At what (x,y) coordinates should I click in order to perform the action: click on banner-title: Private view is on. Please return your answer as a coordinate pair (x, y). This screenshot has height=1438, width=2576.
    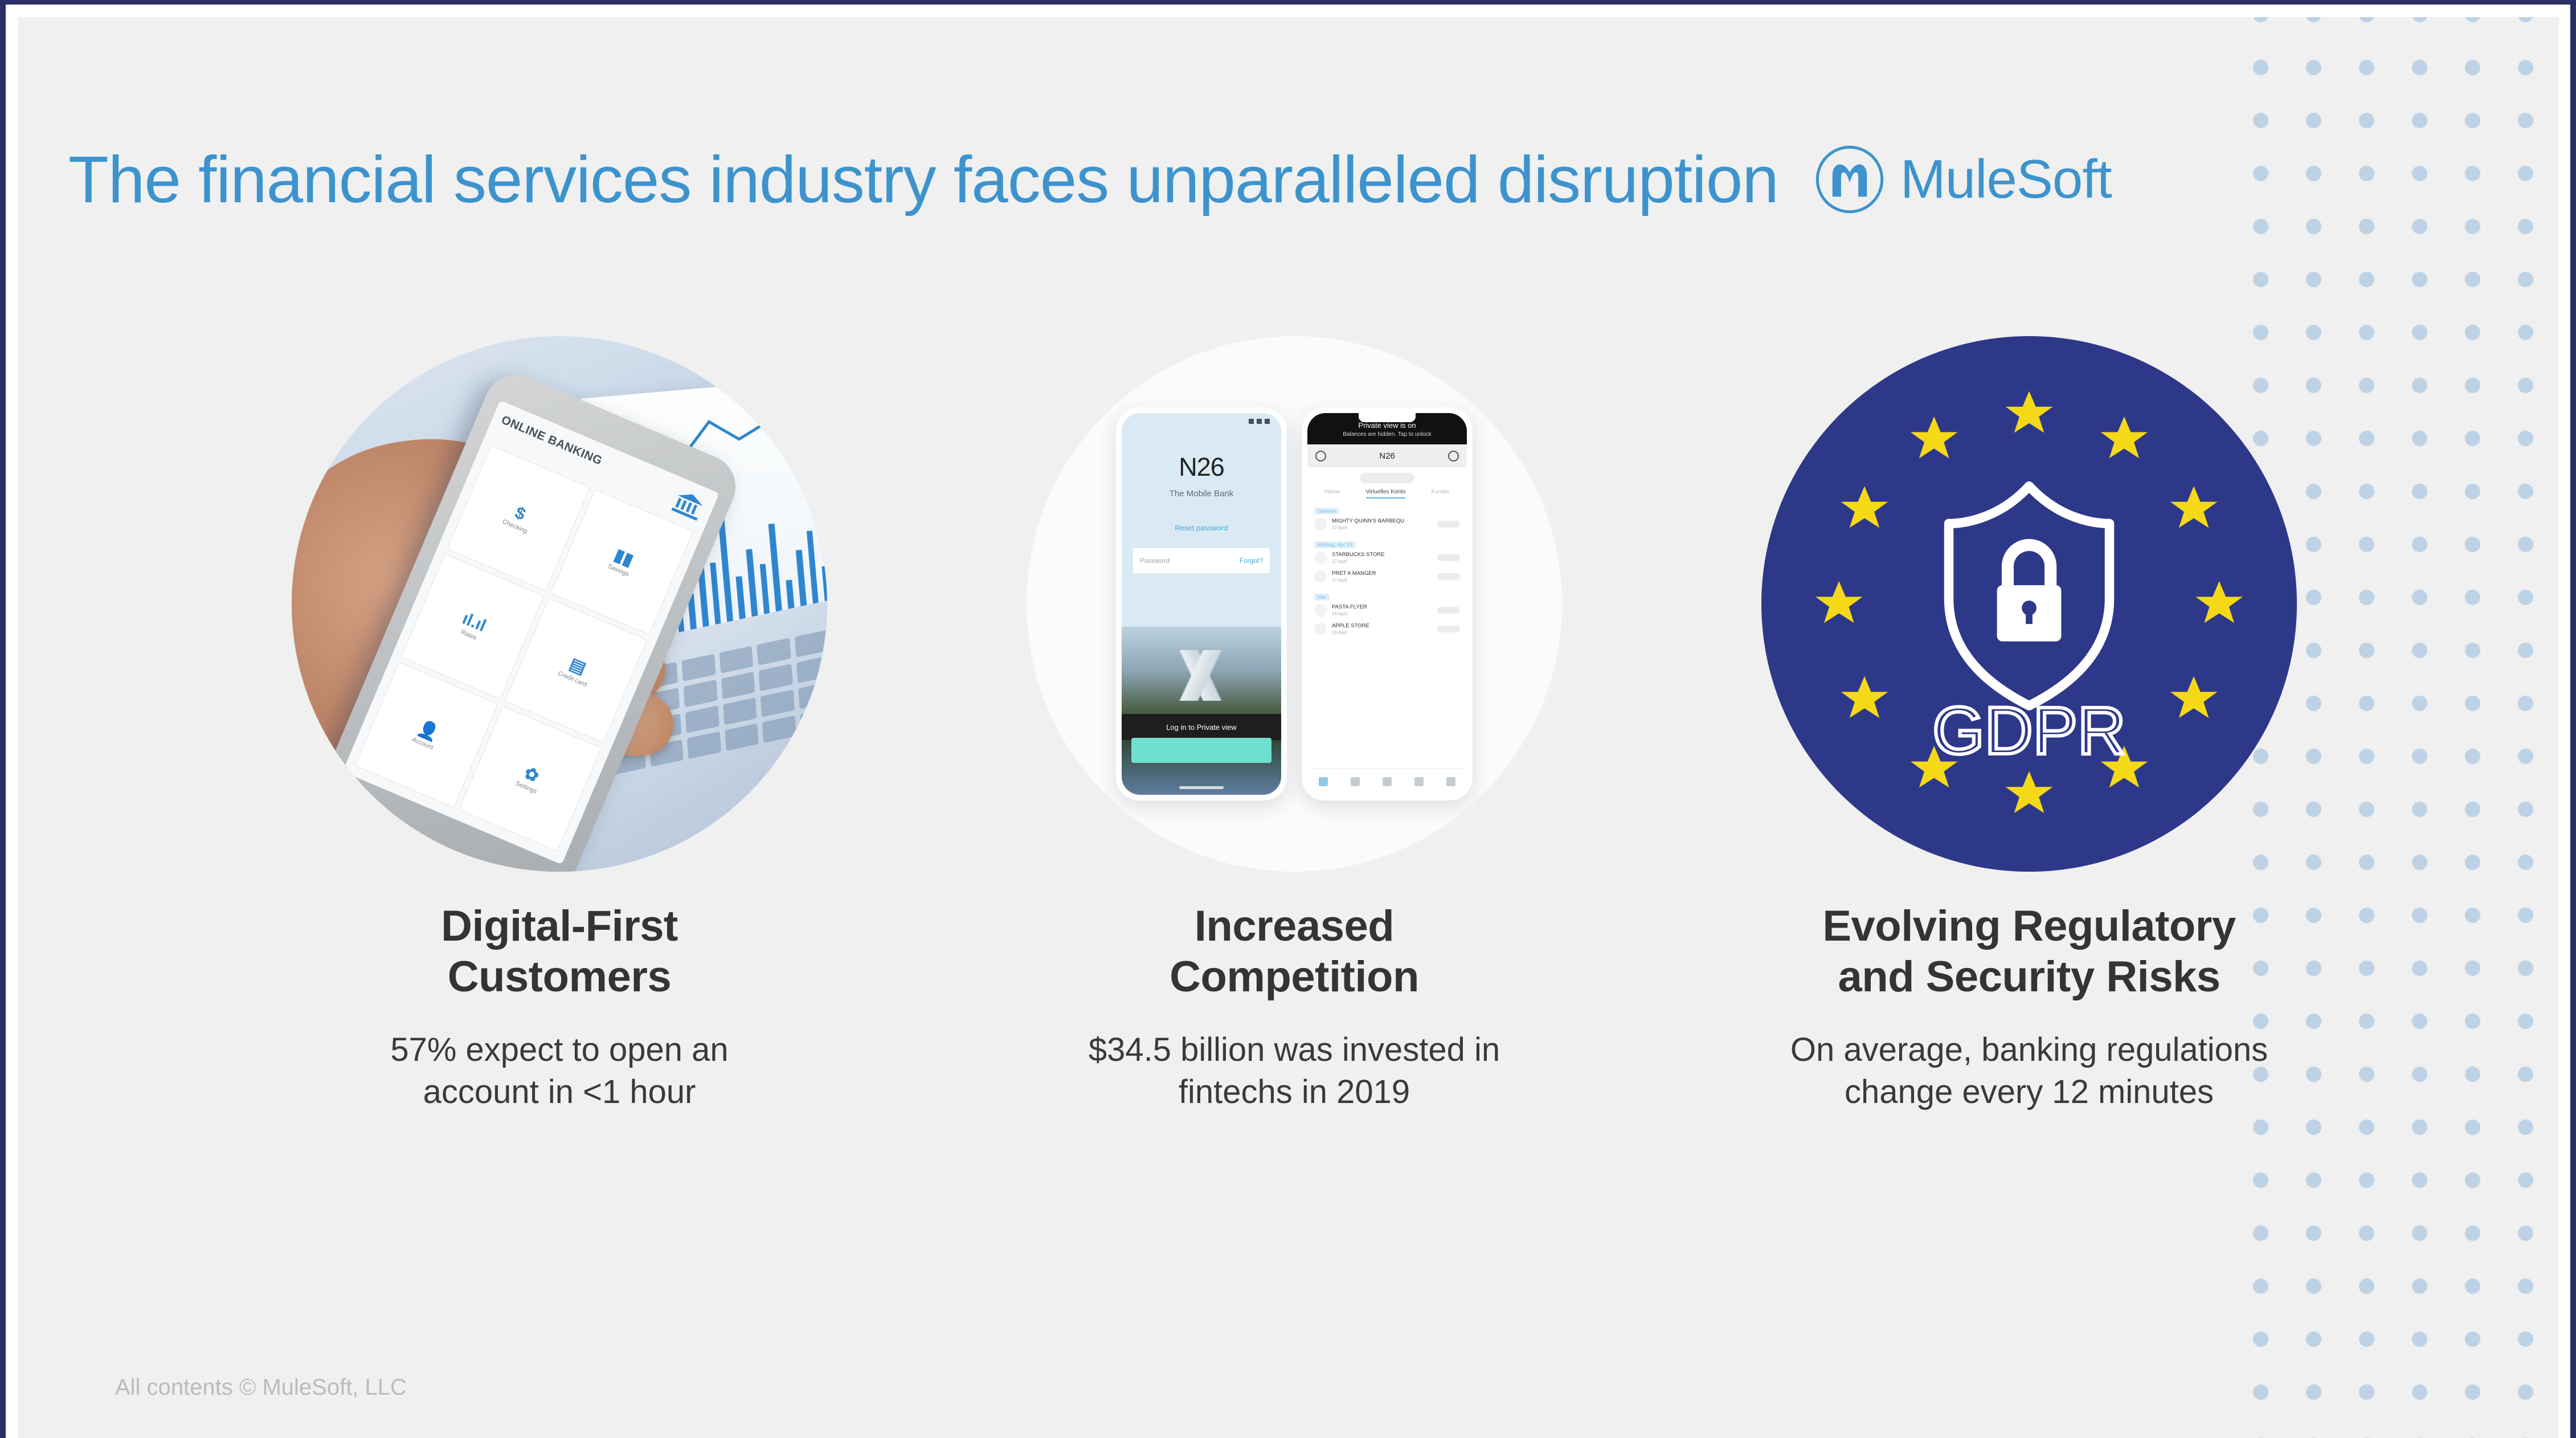
    Looking at the image, I should click on (1387, 425).